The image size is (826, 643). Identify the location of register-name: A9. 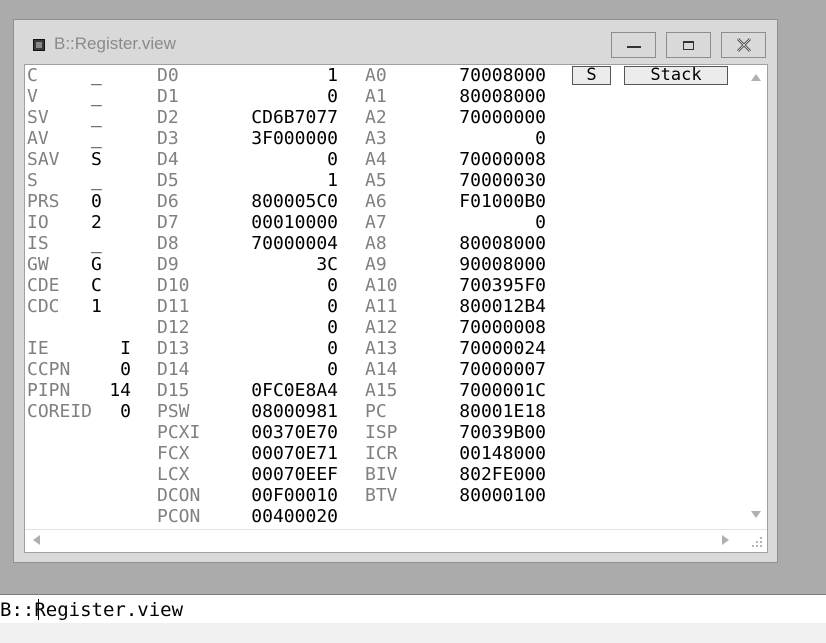
(376, 264).